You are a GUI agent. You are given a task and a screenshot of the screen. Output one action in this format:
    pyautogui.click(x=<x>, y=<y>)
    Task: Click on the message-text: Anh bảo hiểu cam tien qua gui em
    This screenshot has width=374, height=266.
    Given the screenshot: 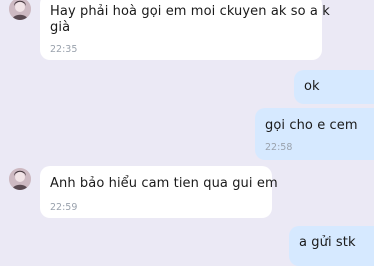 What is the action you would take?
    pyautogui.click(x=164, y=183)
    